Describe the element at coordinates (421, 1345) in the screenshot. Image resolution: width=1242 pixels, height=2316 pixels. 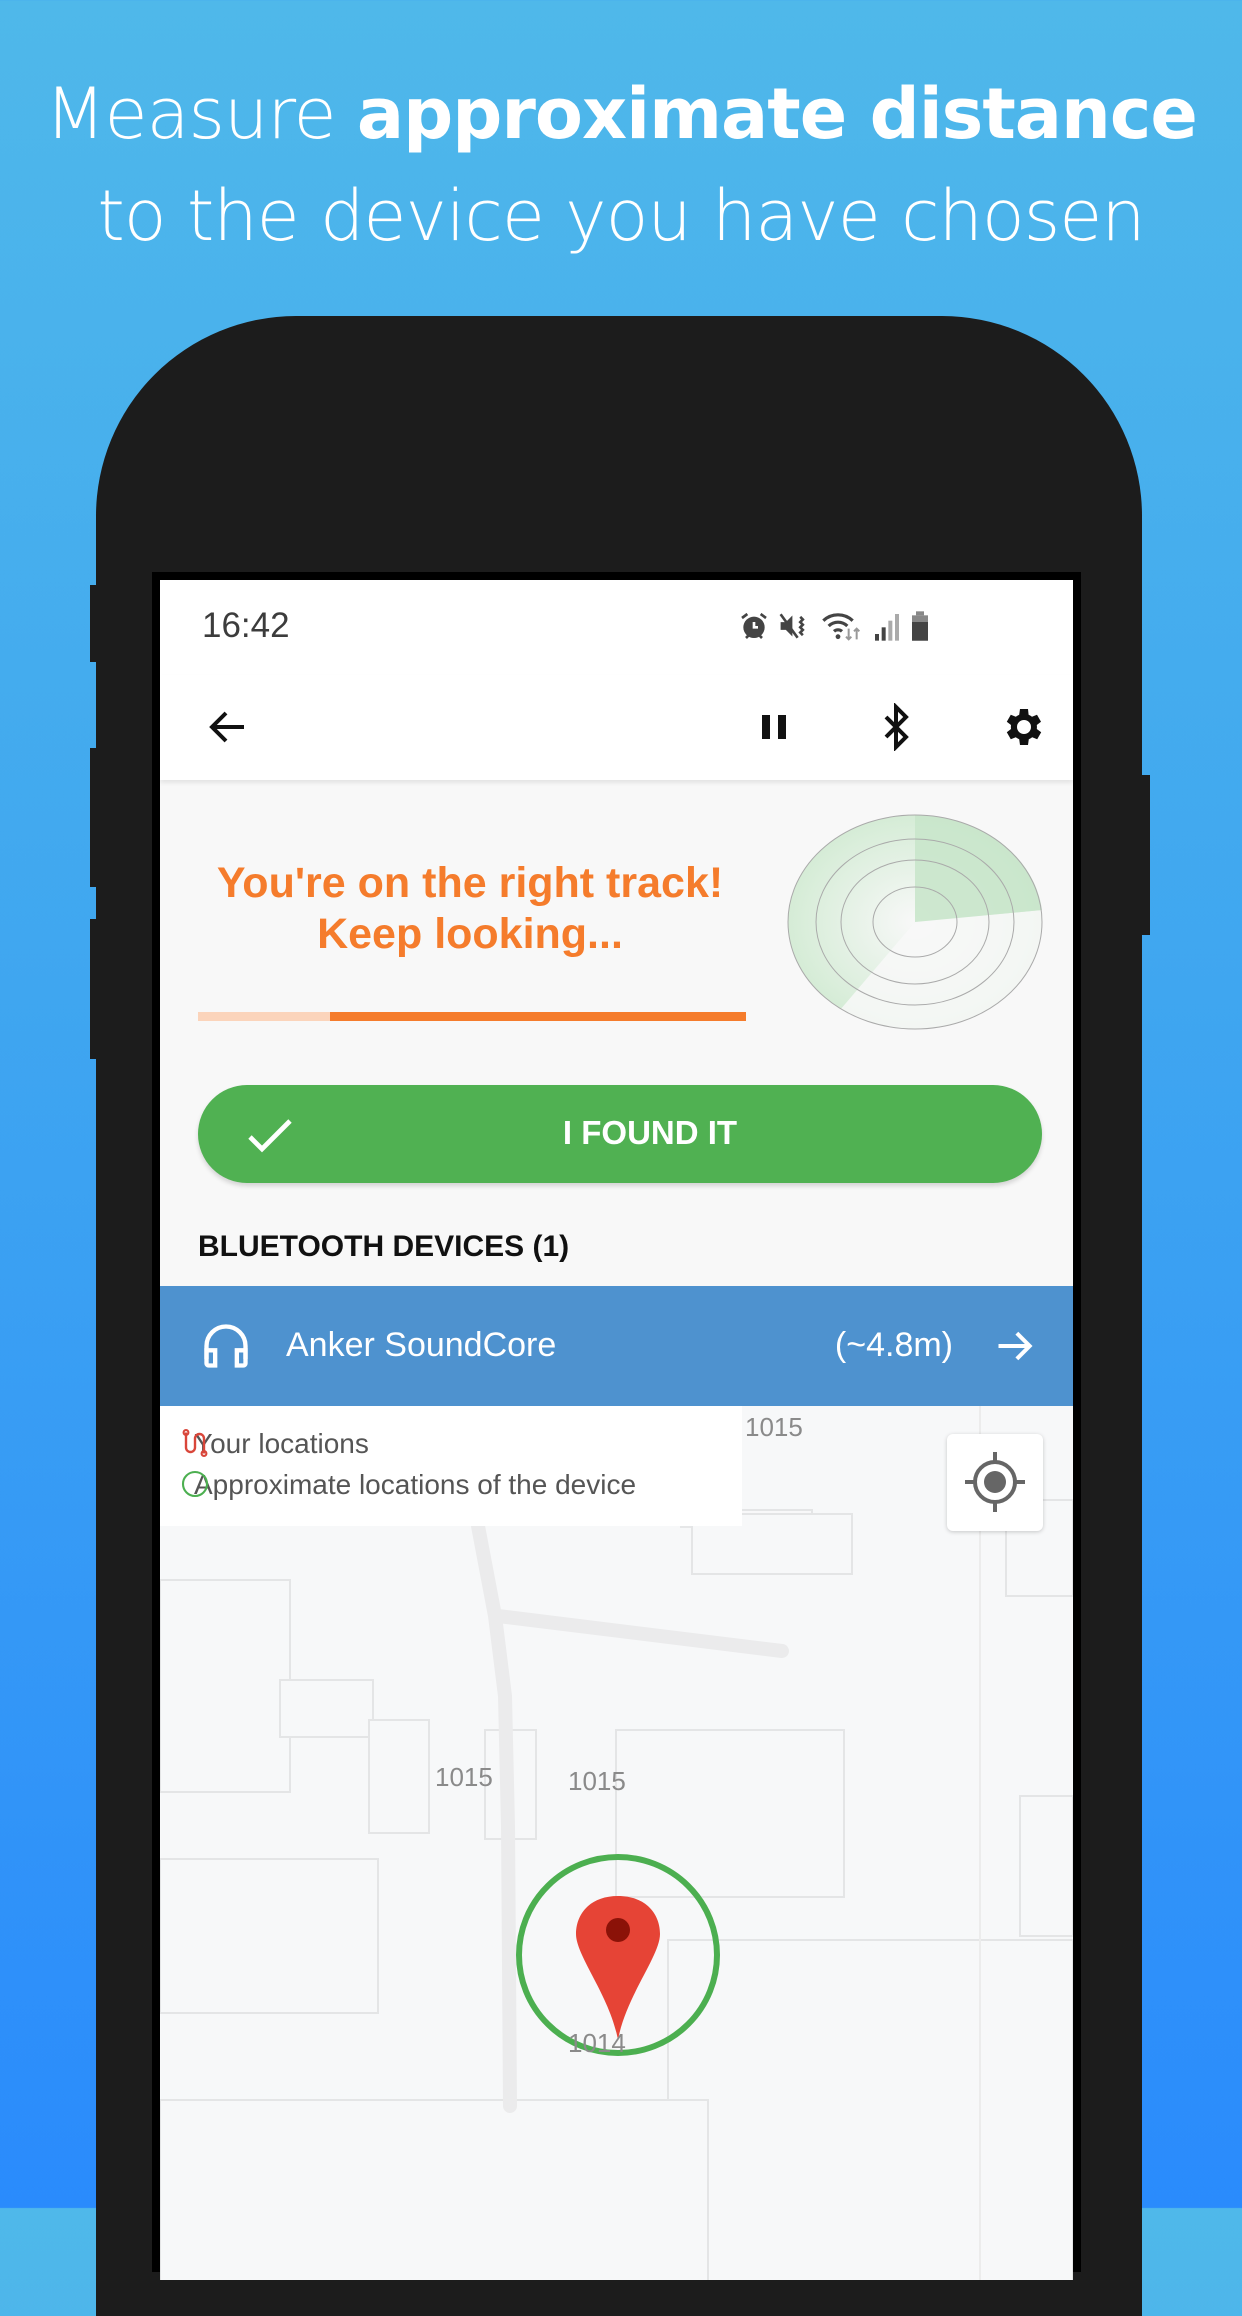
I see `device-name: Anker SoundCore` at that location.